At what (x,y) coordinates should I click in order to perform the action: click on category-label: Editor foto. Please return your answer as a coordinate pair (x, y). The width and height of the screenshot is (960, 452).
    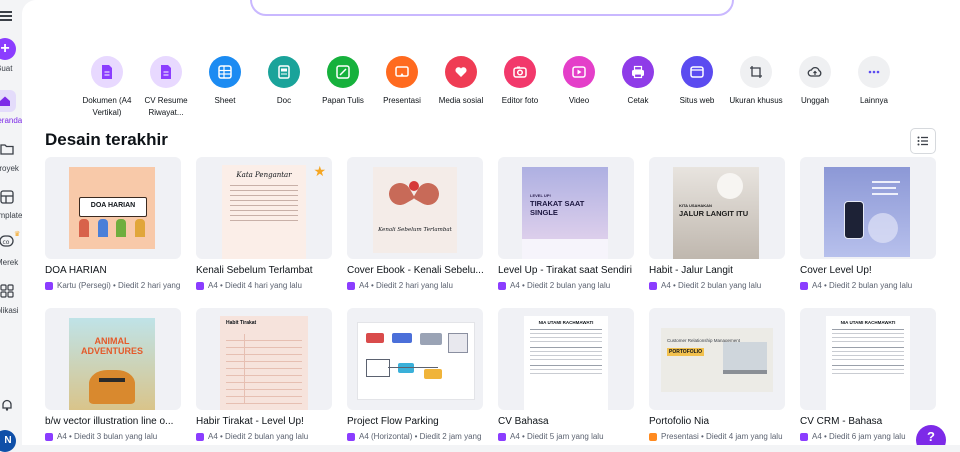
    Looking at the image, I should click on (520, 100).